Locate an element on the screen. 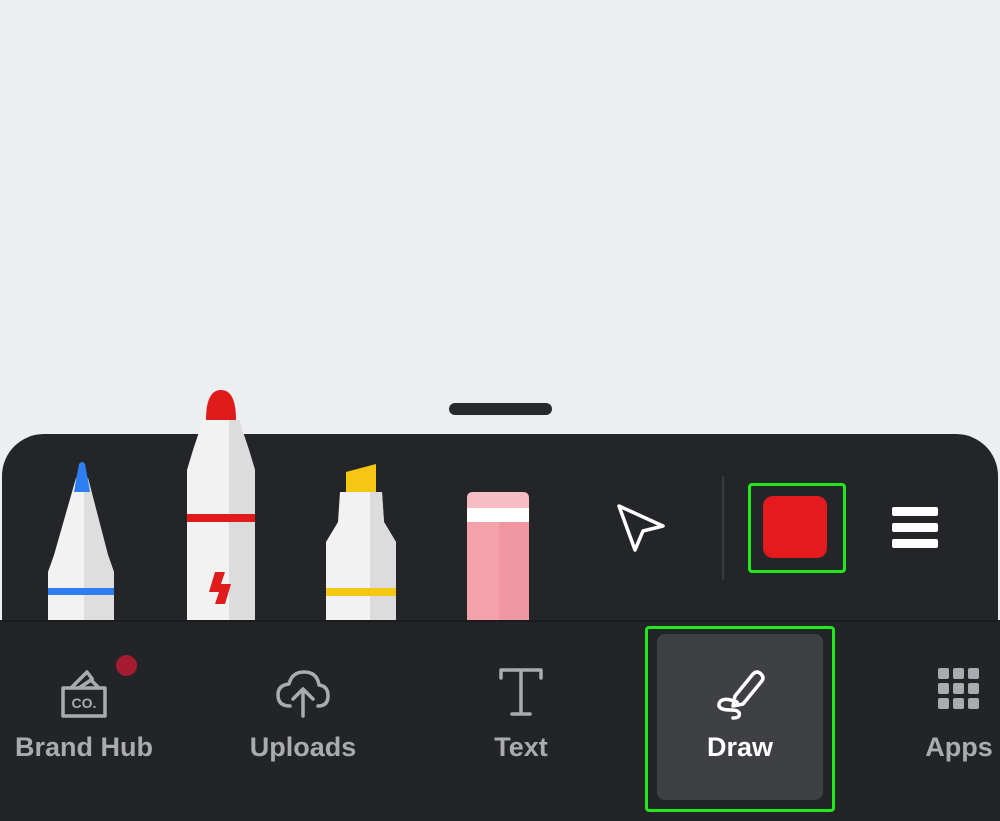  pointer-arrow-icon is located at coordinates (641, 528).